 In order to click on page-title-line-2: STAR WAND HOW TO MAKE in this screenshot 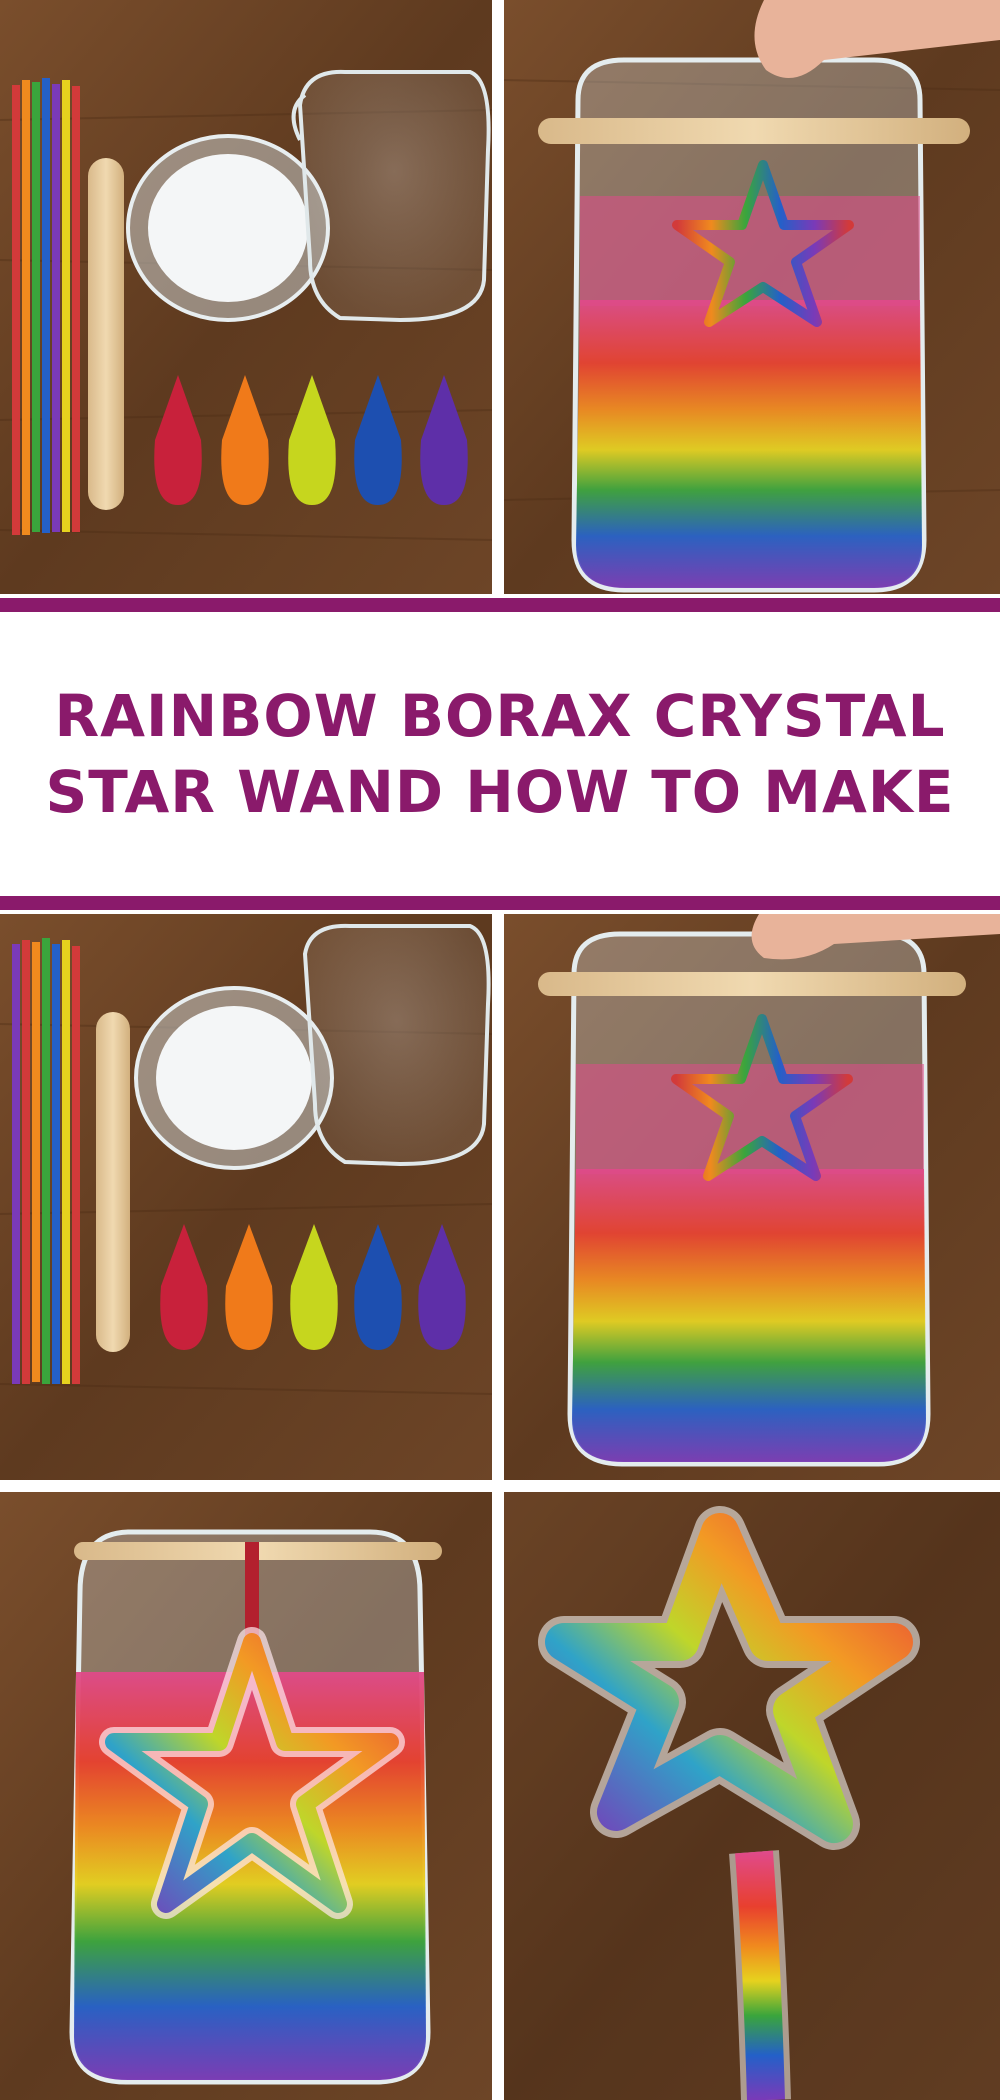, I will do `click(500, 792)`.